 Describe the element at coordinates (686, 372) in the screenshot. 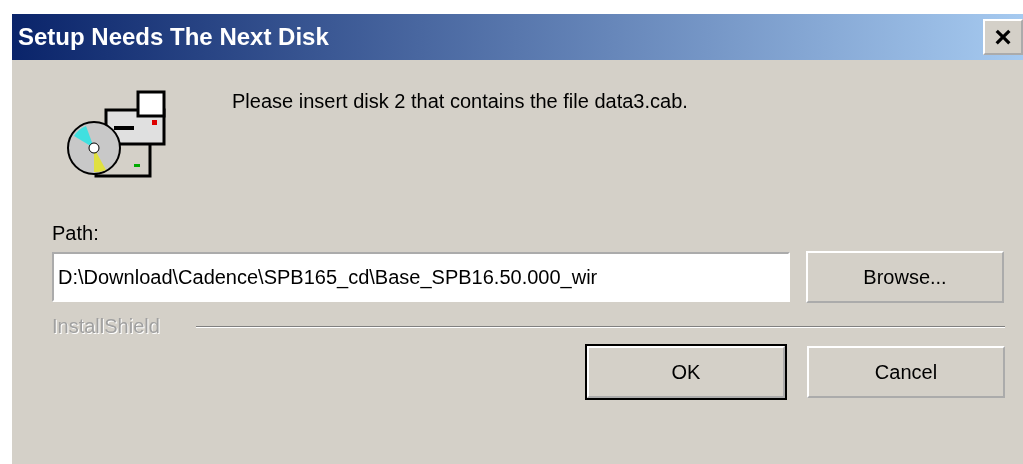

I see `ok-button: OK` at that location.